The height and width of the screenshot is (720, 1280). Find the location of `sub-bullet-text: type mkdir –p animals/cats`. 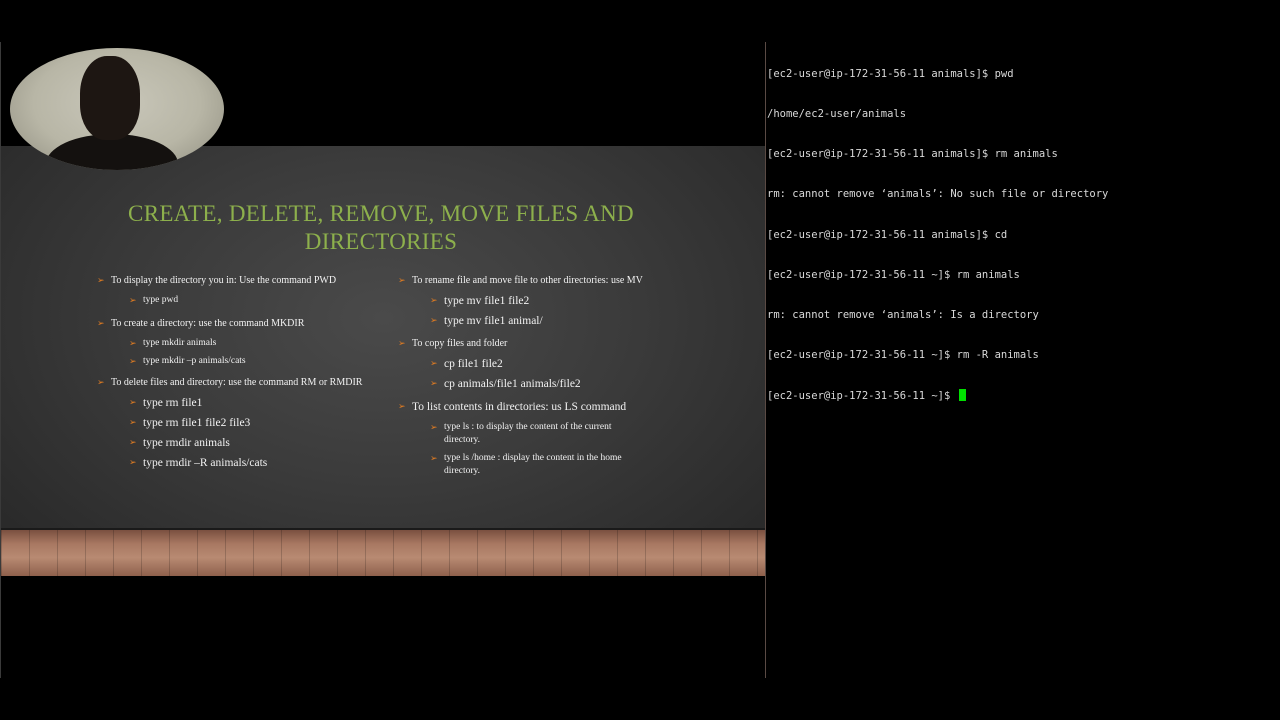

sub-bullet-text: type mkdir –p animals/cats is located at coordinates (194, 361).